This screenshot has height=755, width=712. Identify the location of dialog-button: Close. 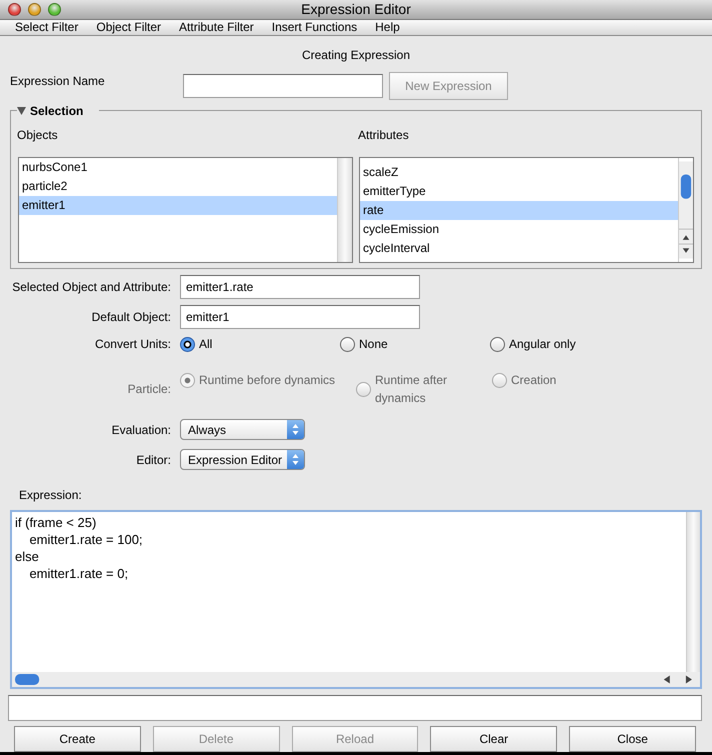
(632, 739).